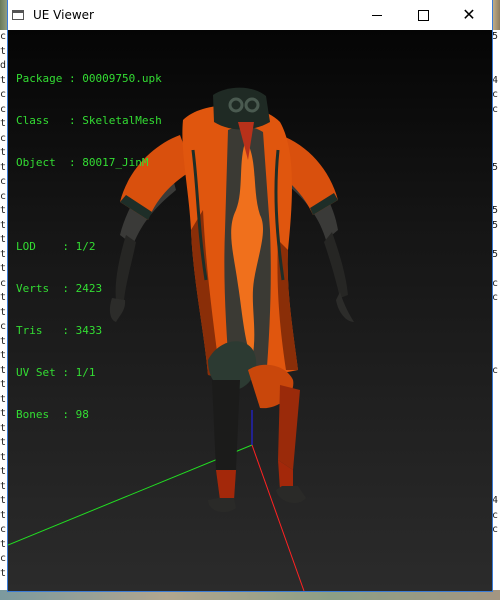 Image resolution: width=500 pixels, height=600 pixels. I want to click on title-bar: UE Viewer ✕, so click(250, 15).